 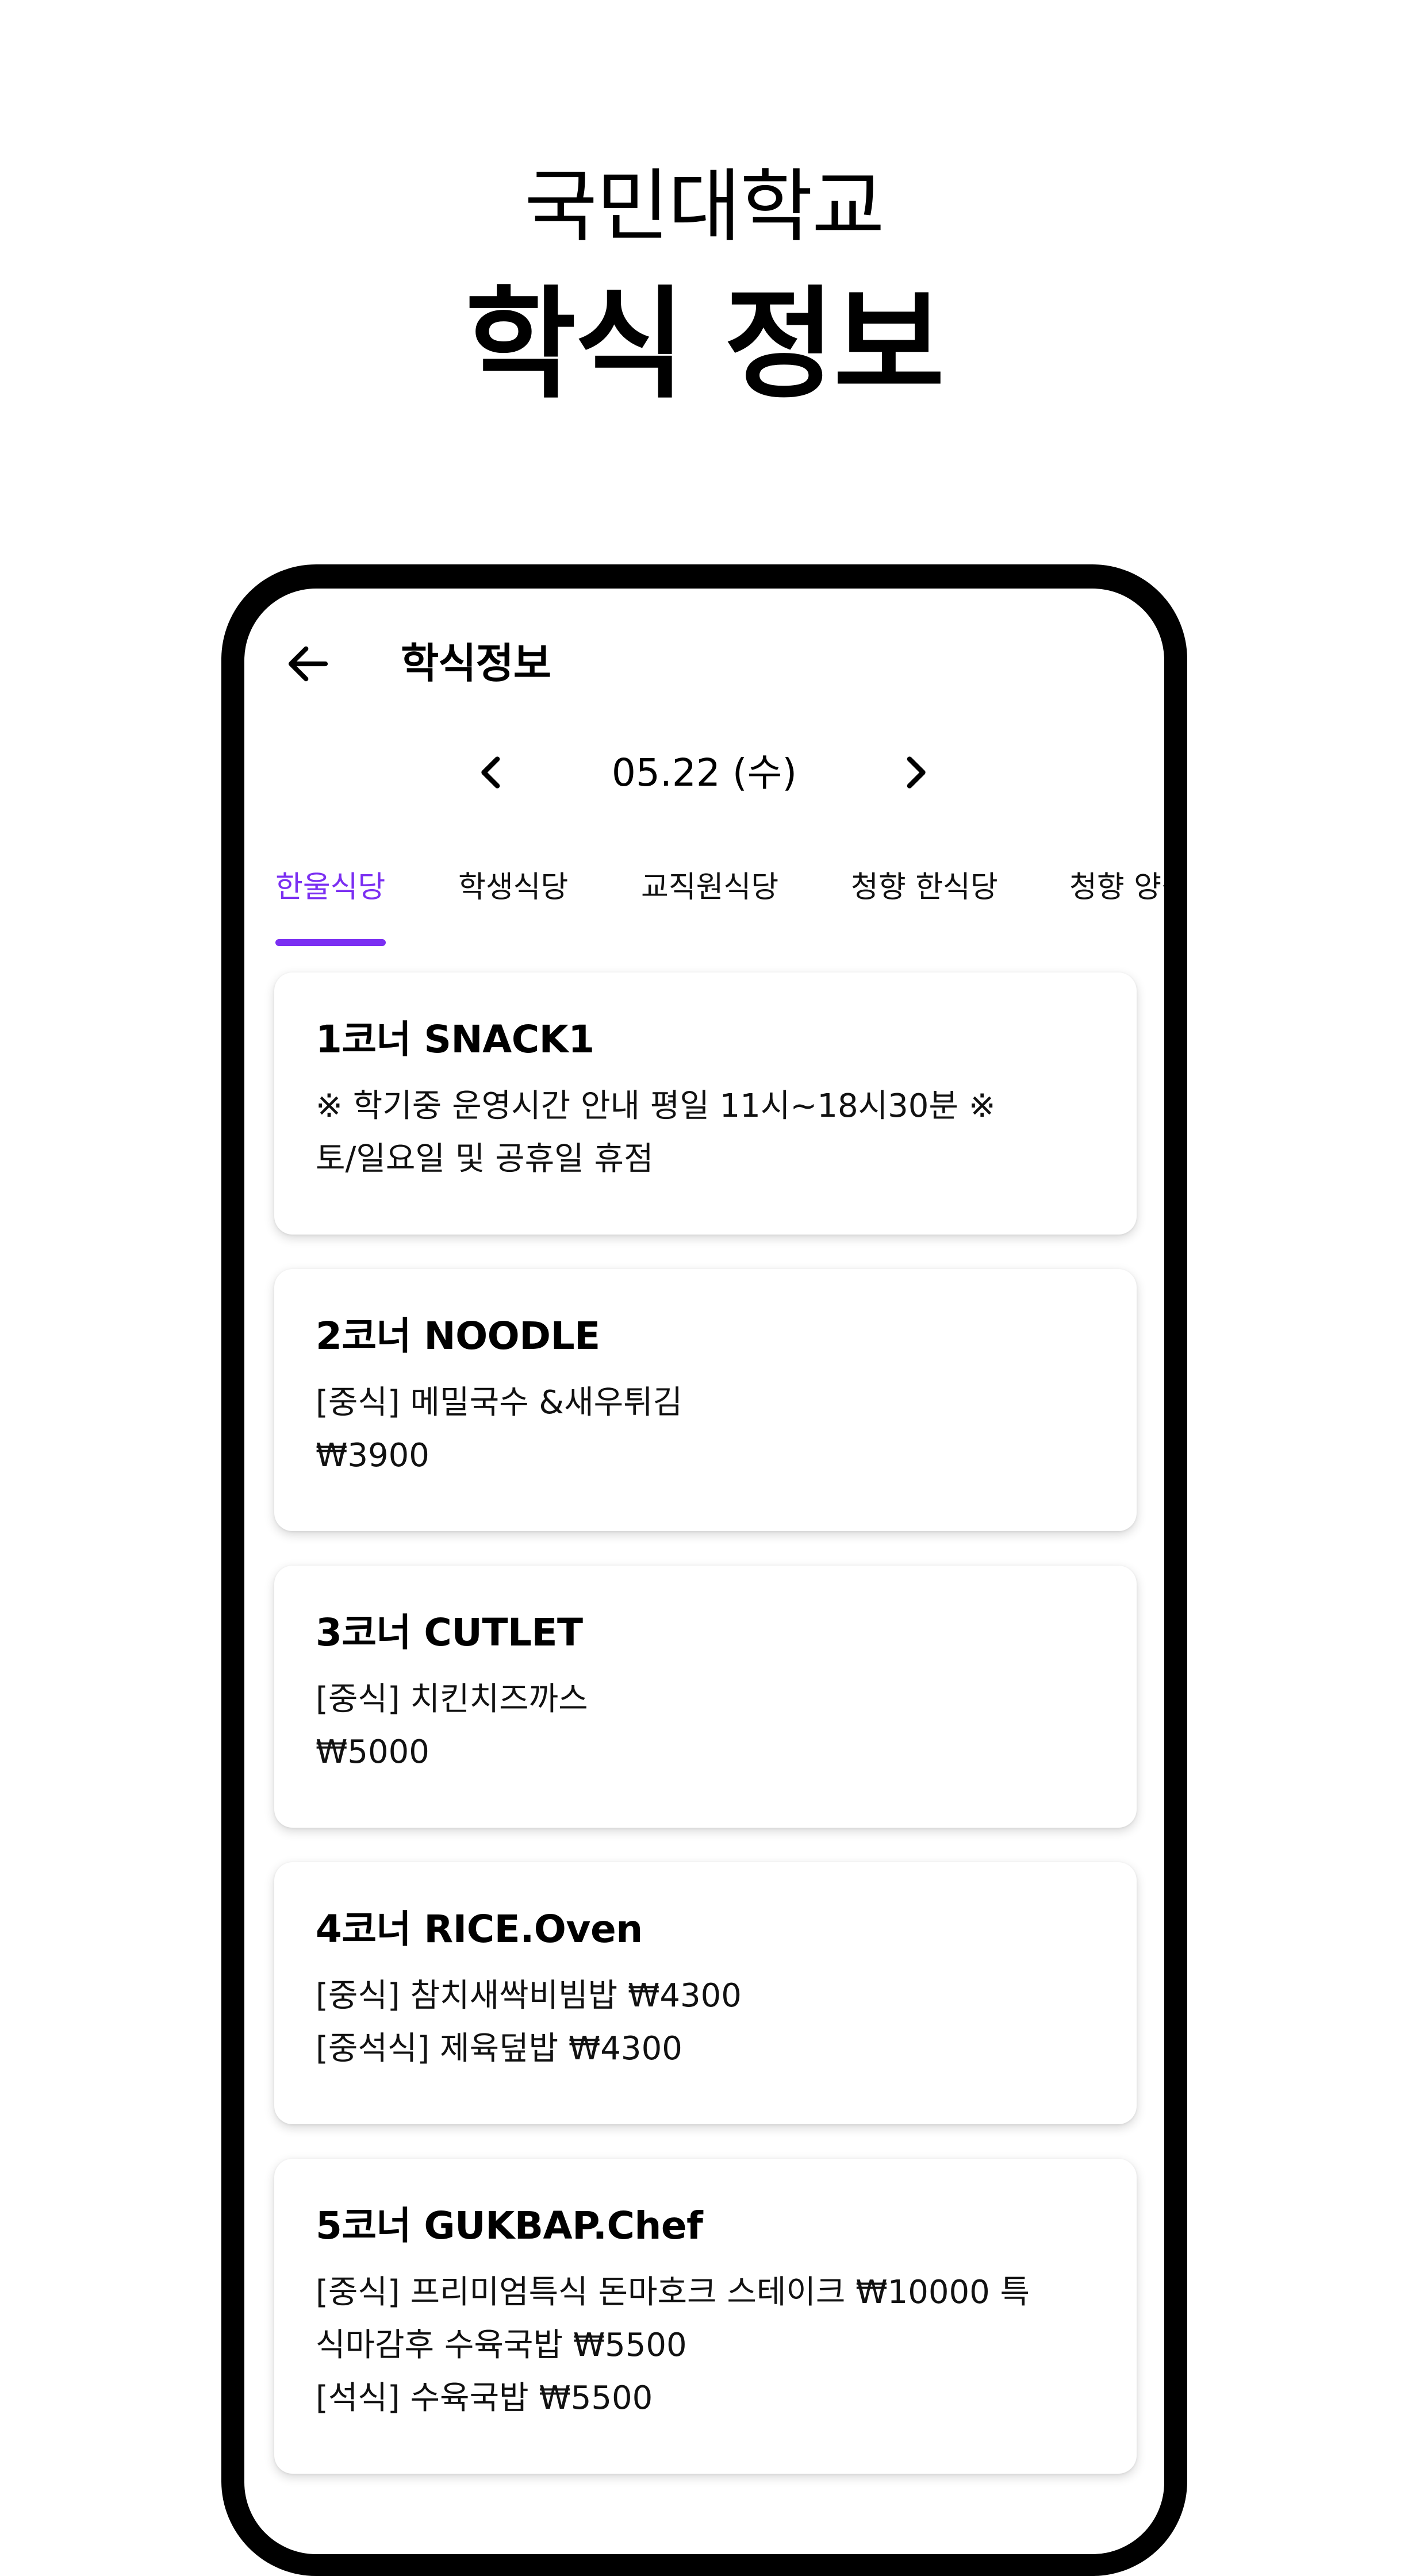 I want to click on page-title: 학식정보, so click(x=476, y=663).